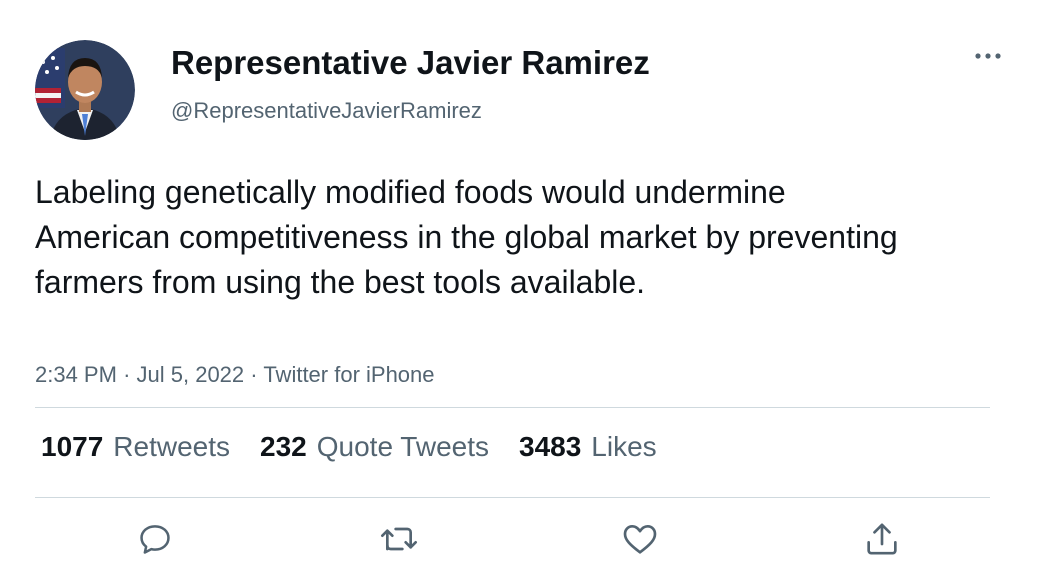  I want to click on like-button, so click(640, 539).